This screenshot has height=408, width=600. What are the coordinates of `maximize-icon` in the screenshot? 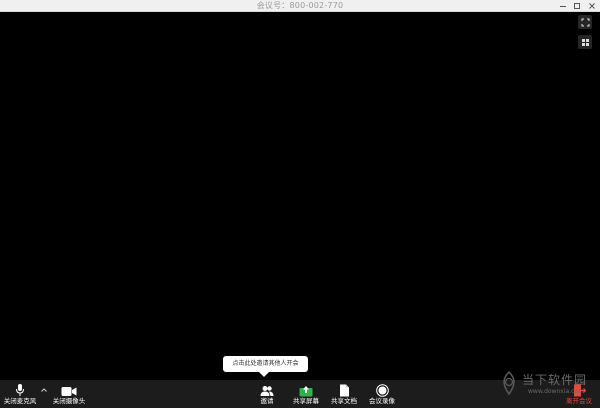 It's located at (577, 6).